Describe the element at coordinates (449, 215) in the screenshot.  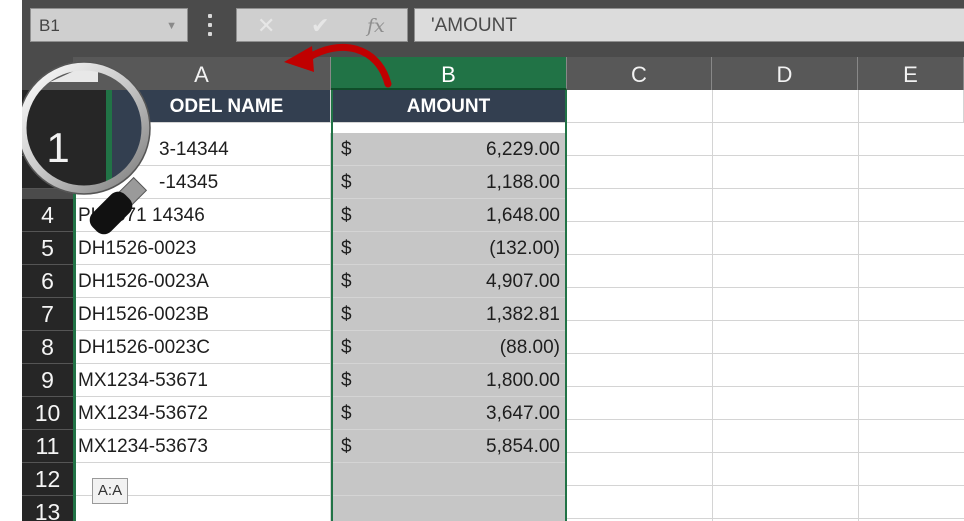
I see `cell-b4: $1,648.00` at that location.